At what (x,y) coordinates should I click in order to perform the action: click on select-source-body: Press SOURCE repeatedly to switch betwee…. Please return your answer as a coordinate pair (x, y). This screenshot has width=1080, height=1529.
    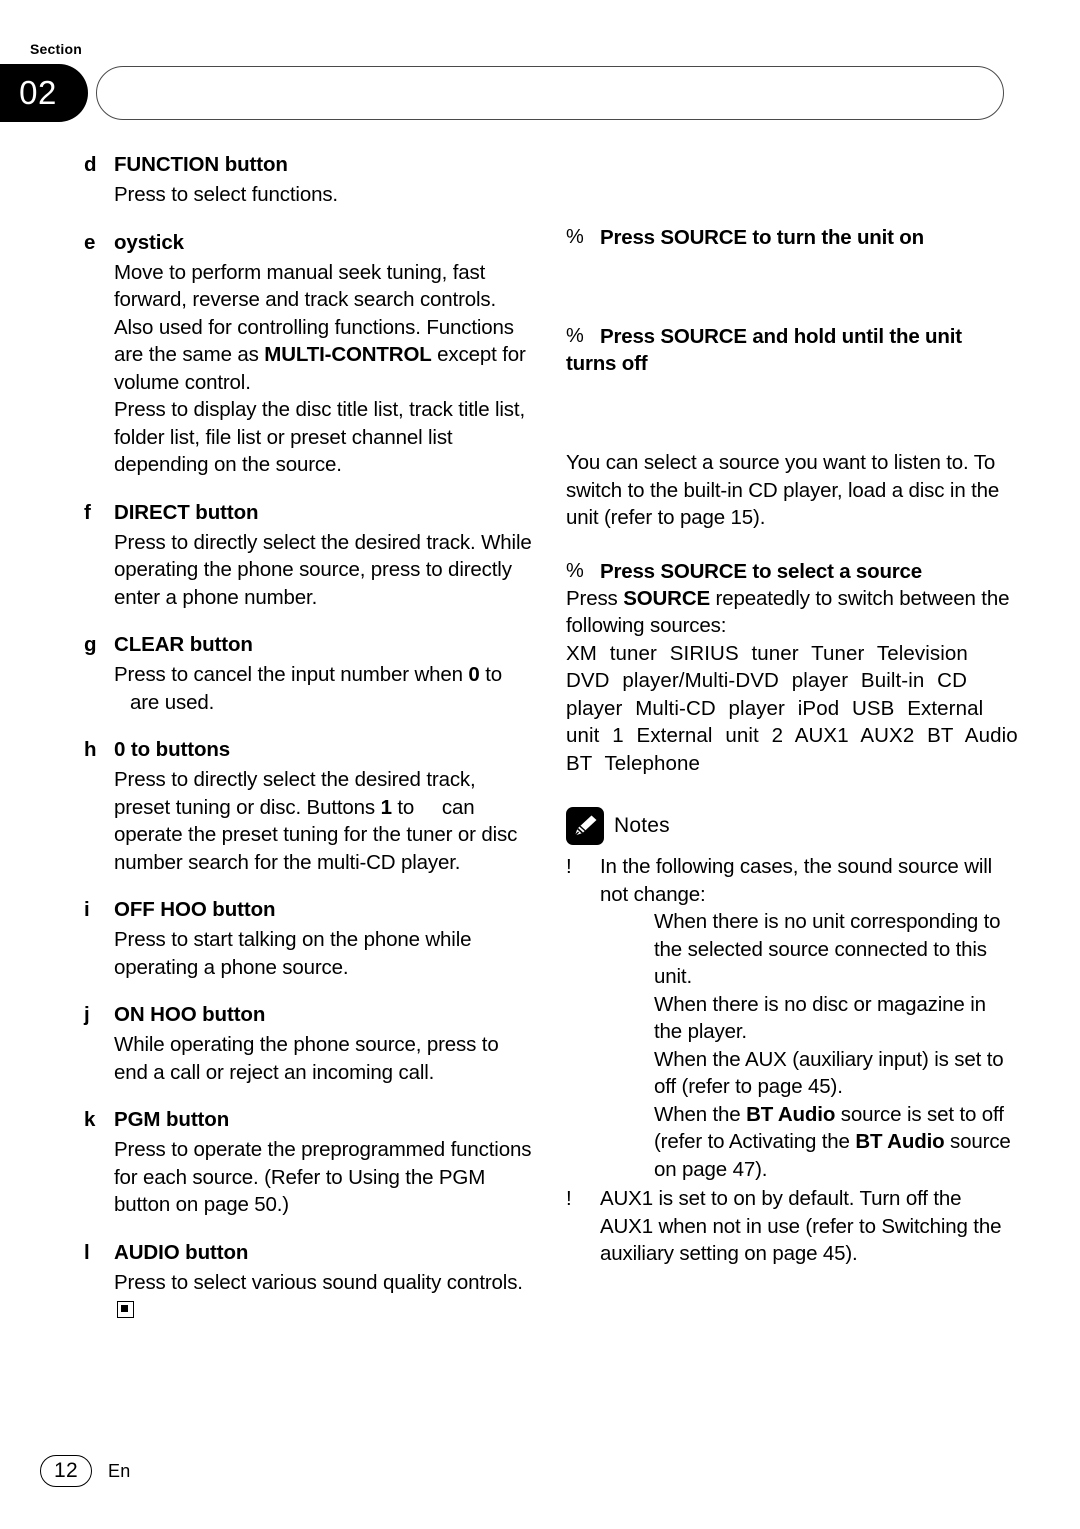
    Looking at the image, I should click on (788, 612).